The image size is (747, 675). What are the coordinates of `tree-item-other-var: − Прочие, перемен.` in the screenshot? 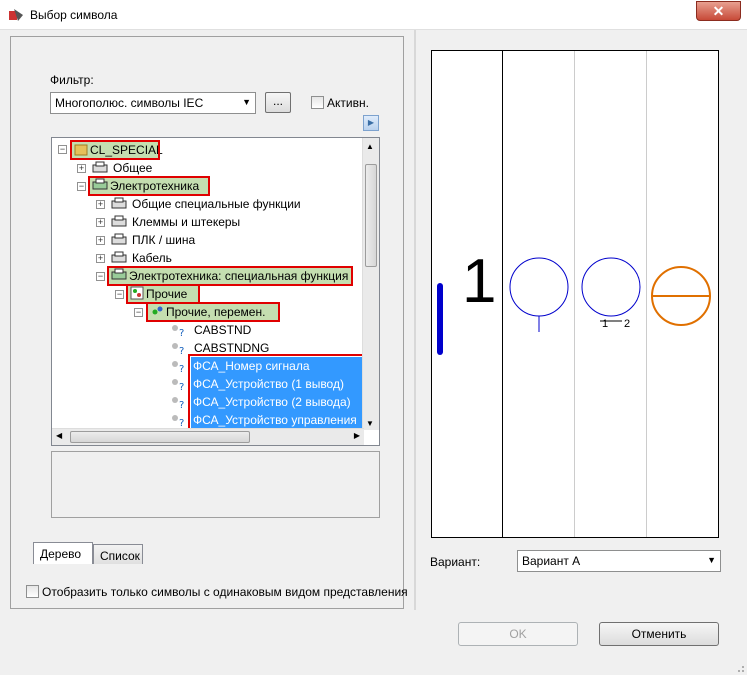 It's located at (207, 312).